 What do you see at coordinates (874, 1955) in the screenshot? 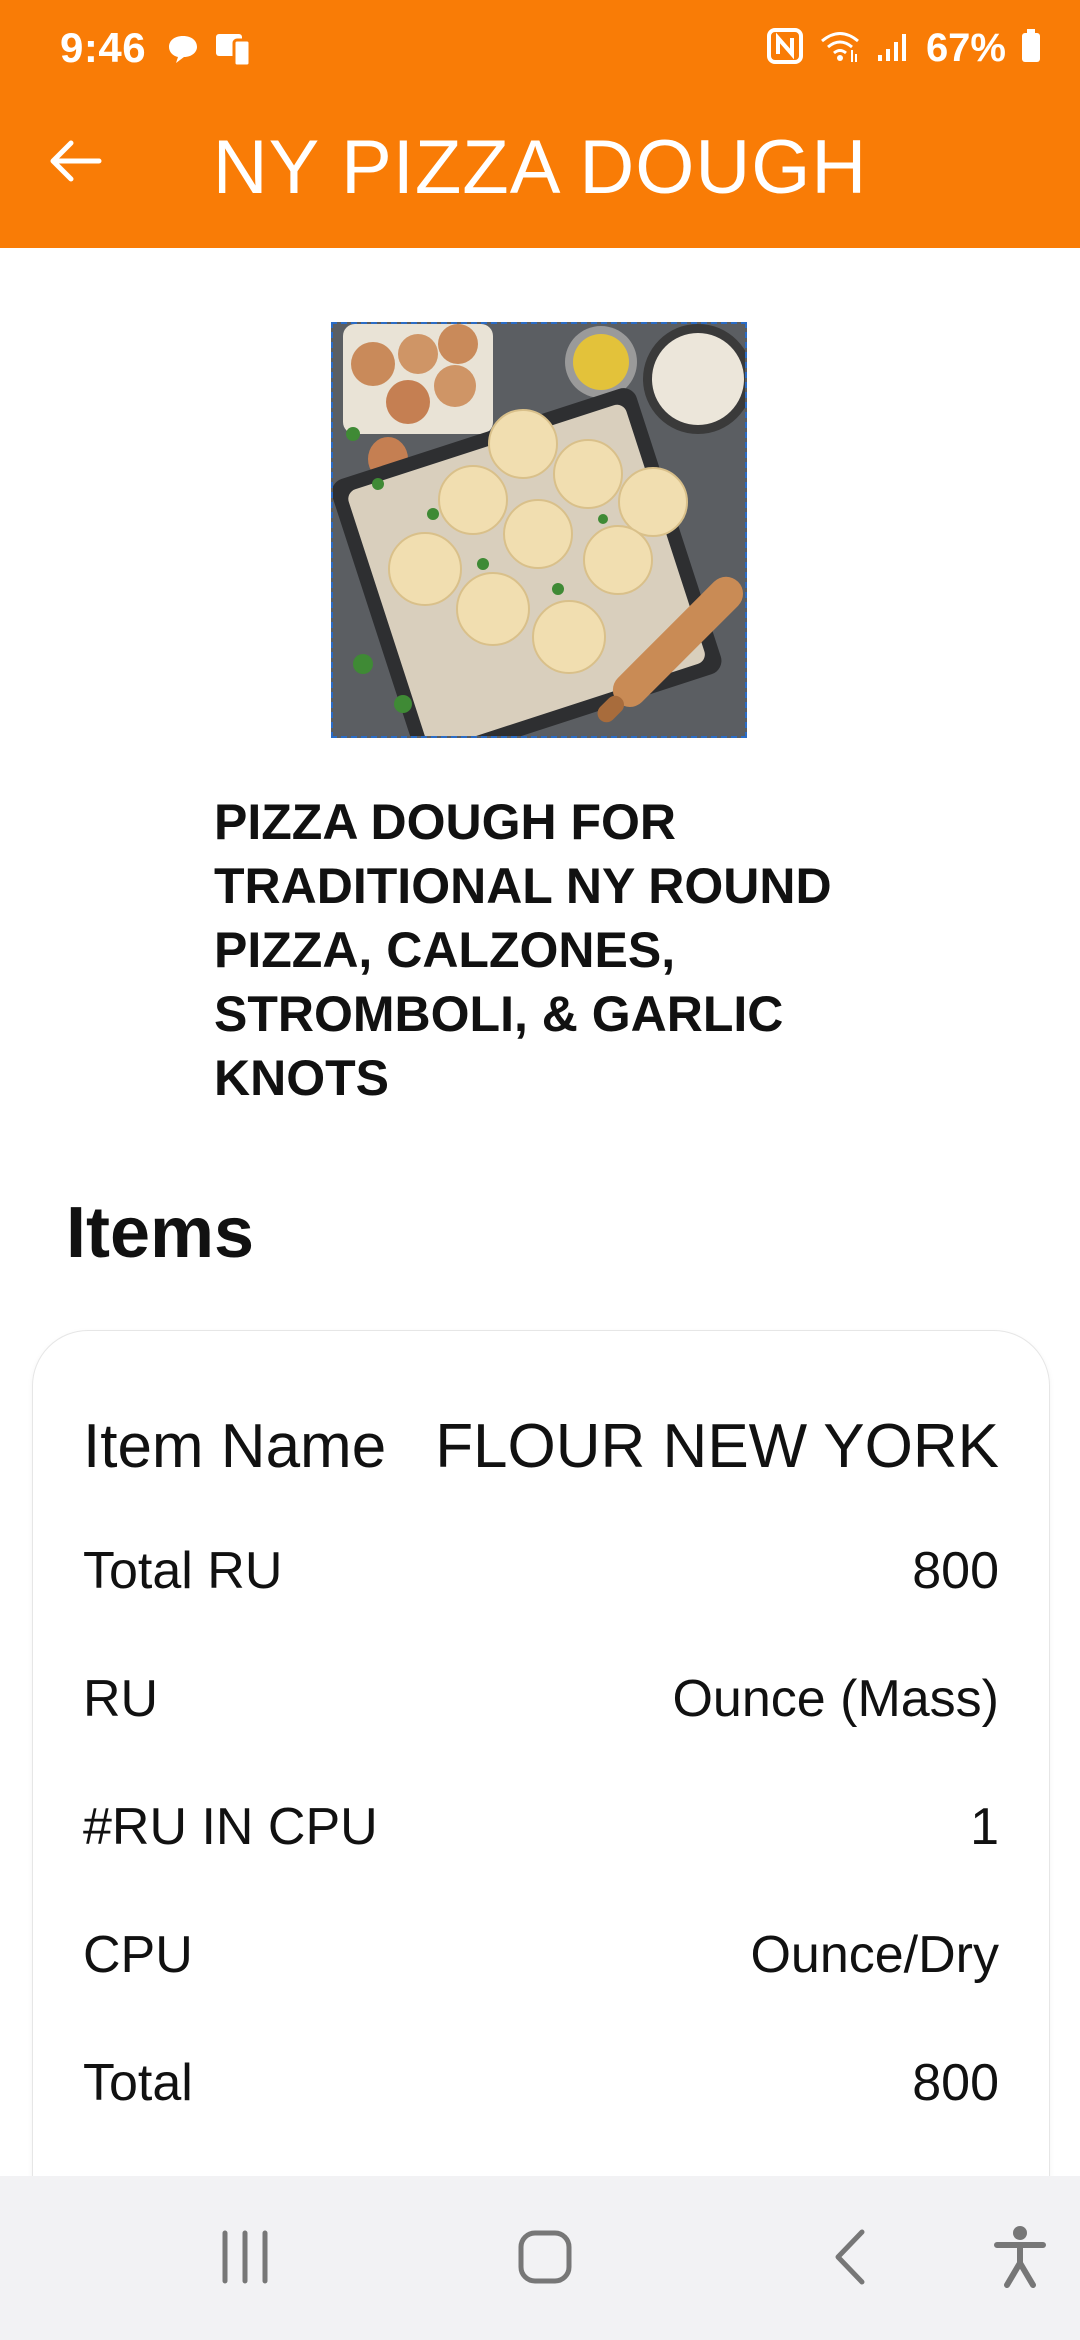
I see `item-row-value: Ounce/Dry` at bounding box center [874, 1955].